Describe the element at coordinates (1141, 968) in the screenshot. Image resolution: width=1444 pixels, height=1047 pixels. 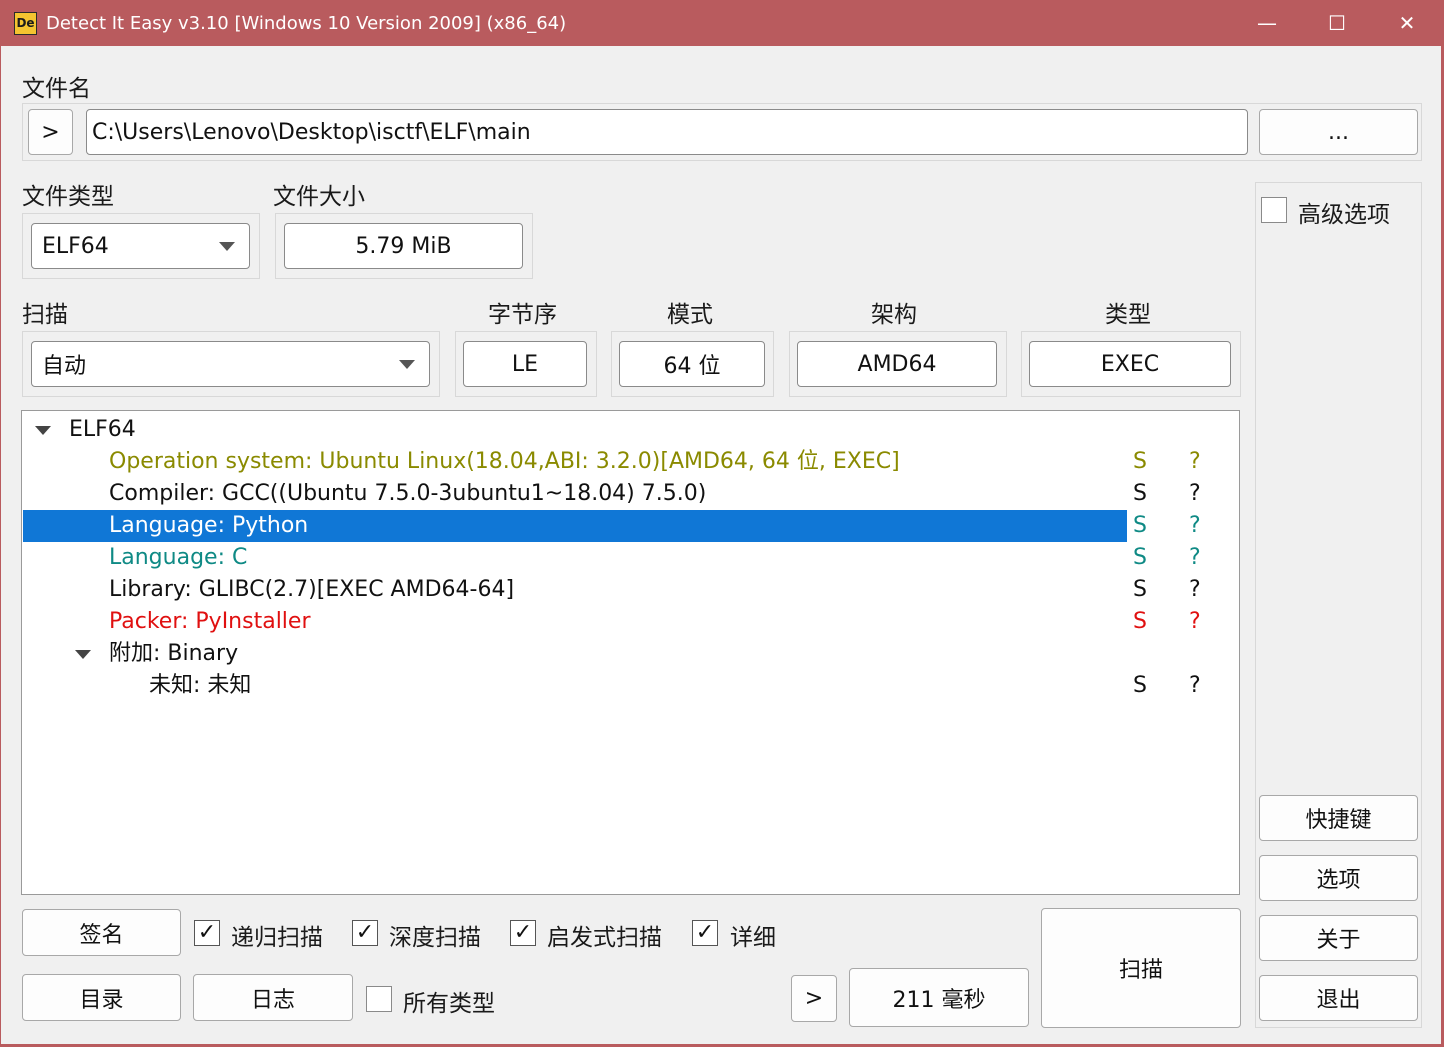
I see `scan-button: 扫描` at that location.